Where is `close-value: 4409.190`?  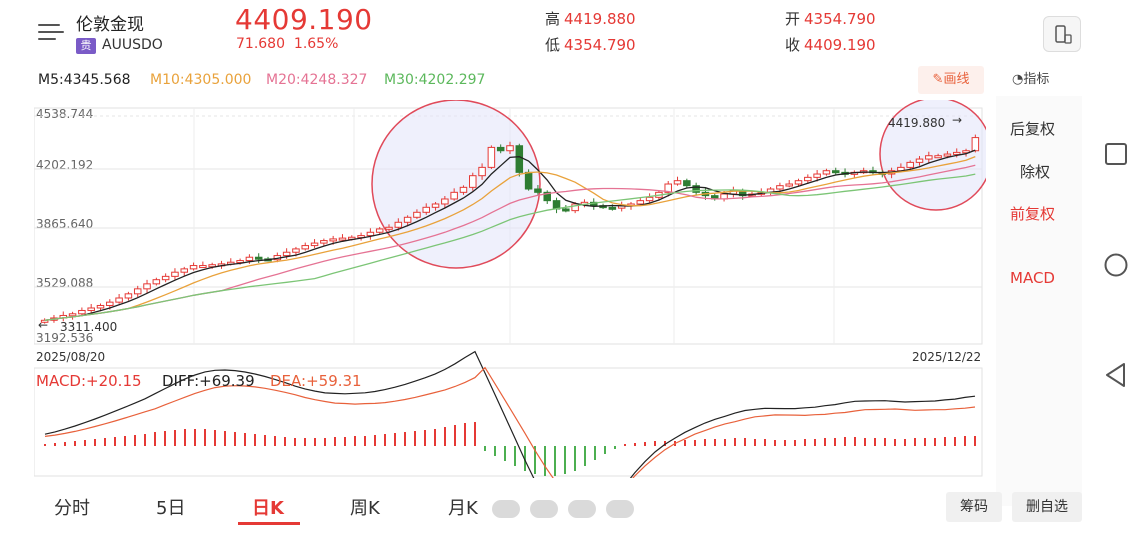 close-value: 4409.190 is located at coordinates (840, 45).